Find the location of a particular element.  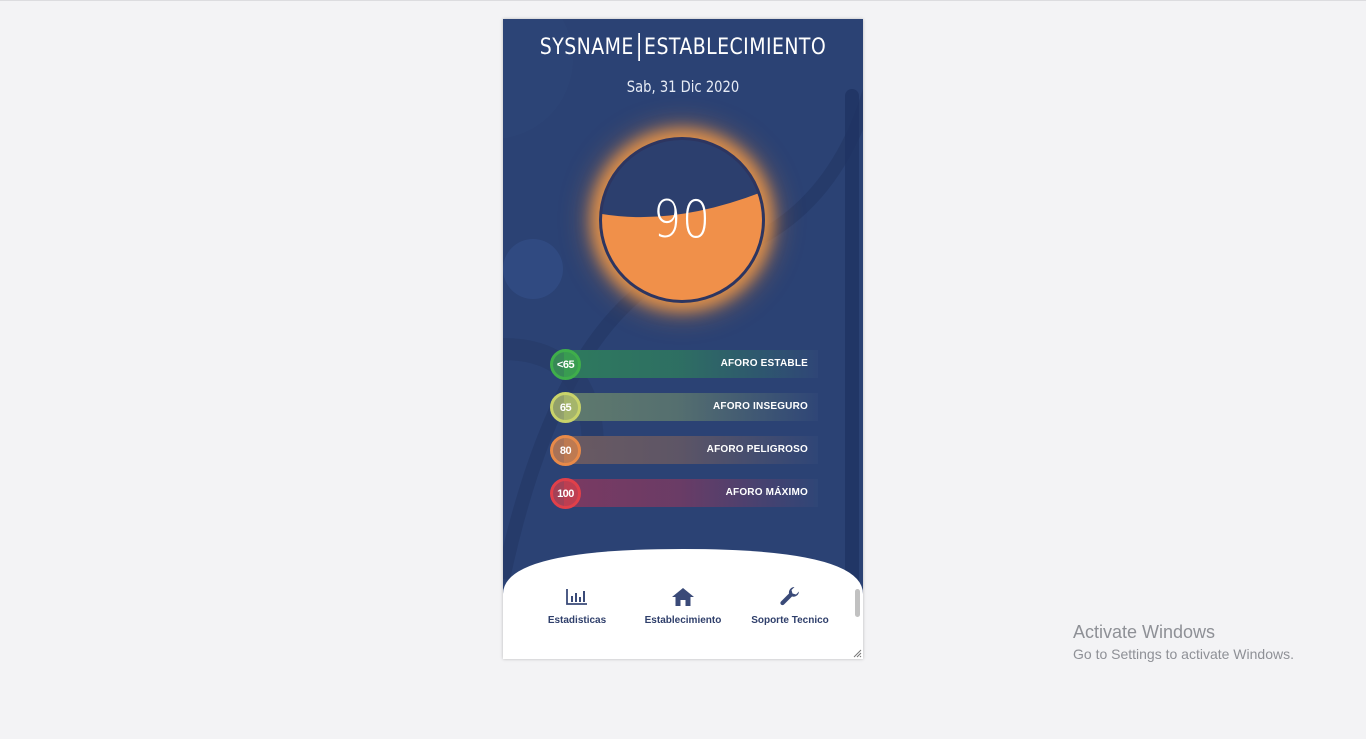

brand-name: SYSNAME is located at coordinates (586, 47).